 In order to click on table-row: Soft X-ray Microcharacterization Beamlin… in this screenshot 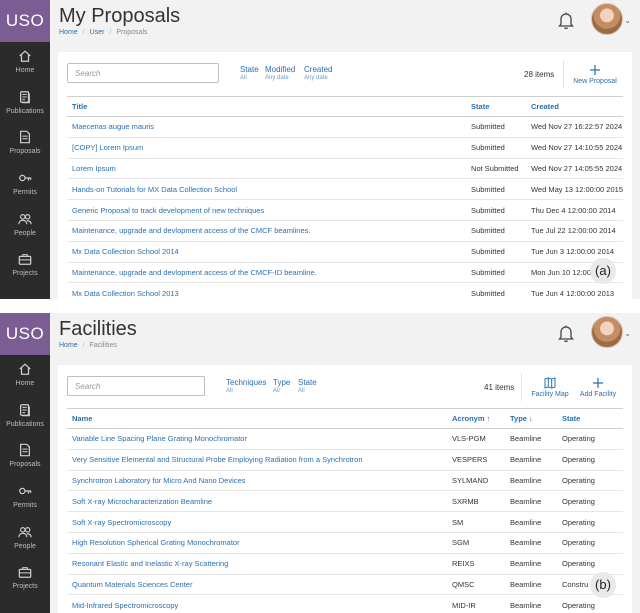, I will do `click(345, 501)`.